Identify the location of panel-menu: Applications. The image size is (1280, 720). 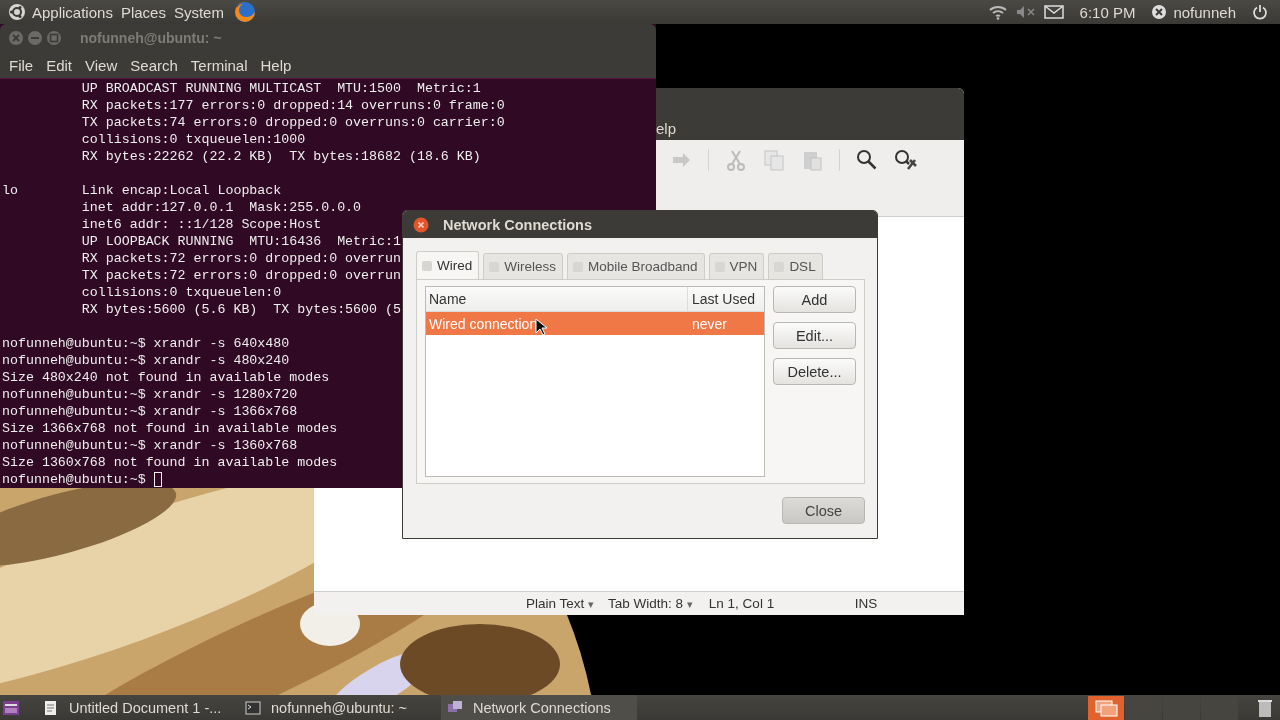
(72, 12).